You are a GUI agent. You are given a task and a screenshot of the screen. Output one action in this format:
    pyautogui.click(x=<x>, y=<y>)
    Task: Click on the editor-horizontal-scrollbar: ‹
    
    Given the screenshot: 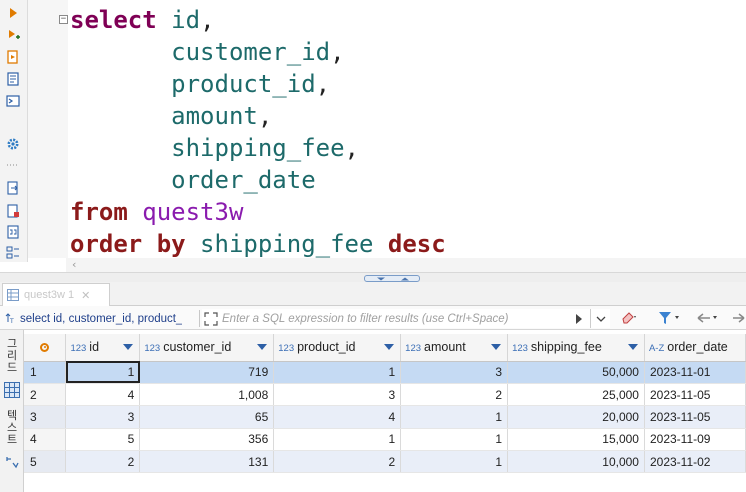 What is the action you would take?
    pyautogui.click(x=406, y=265)
    